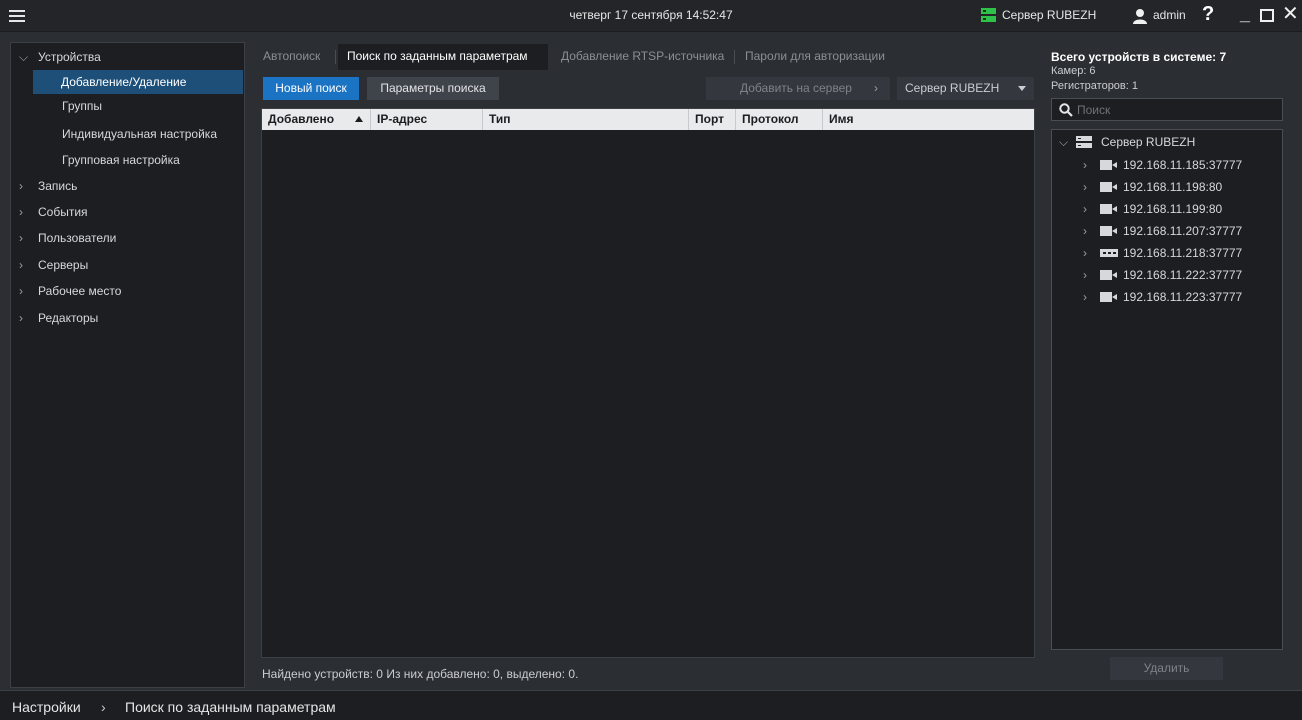 The height and width of the screenshot is (720, 1302). I want to click on server-icon, so click(1084, 142).